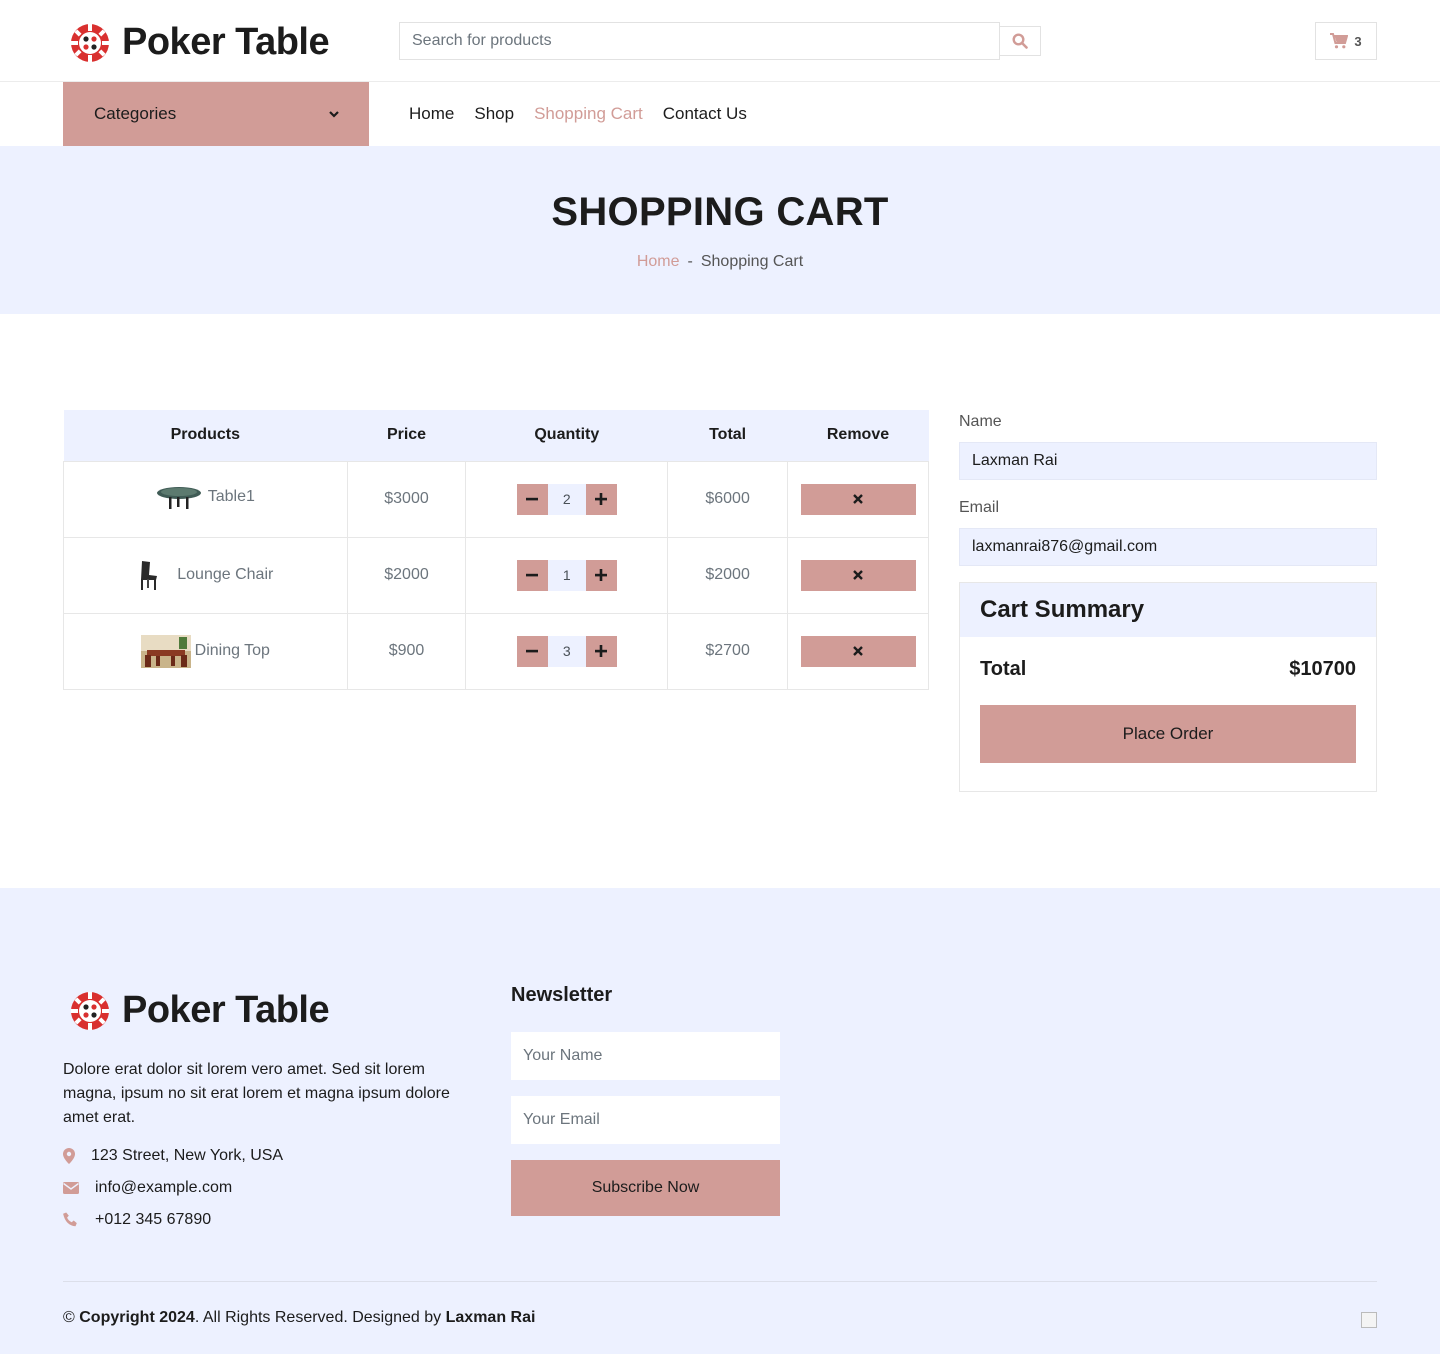 This screenshot has width=1440, height=1354. Describe the element at coordinates (699, 41) in the screenshot. I see `search-input` at that location.